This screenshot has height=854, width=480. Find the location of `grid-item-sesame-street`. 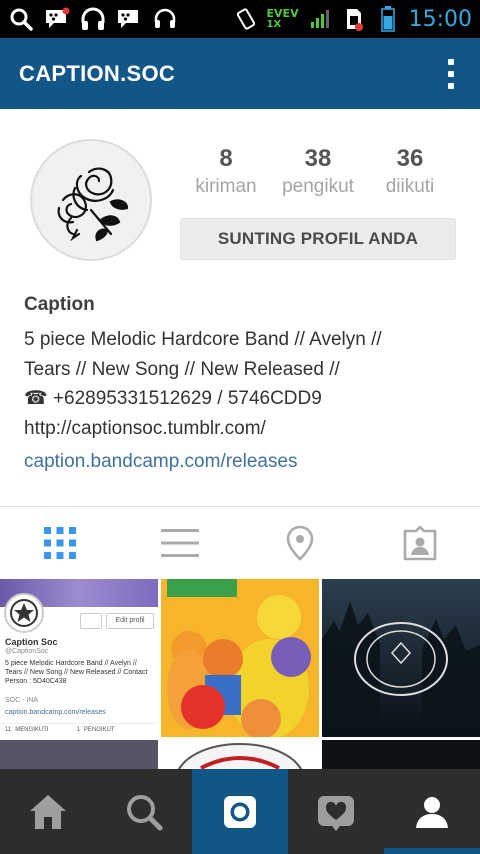

grid-item-sesame-street is located at coordinates (240, 658).